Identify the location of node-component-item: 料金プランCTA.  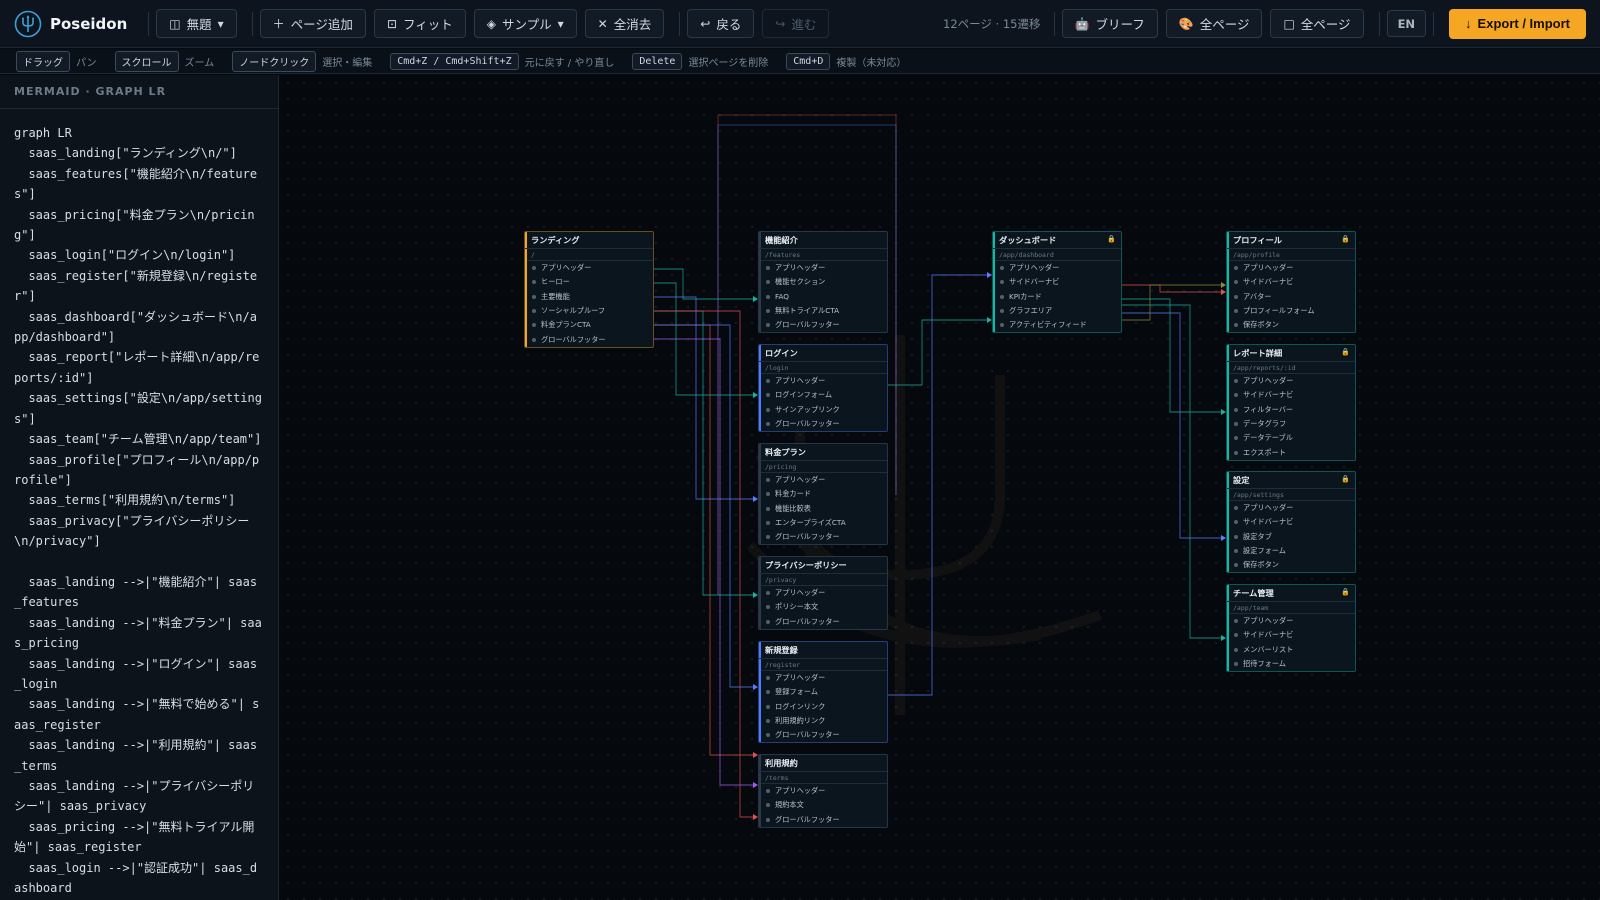
(589, 325).